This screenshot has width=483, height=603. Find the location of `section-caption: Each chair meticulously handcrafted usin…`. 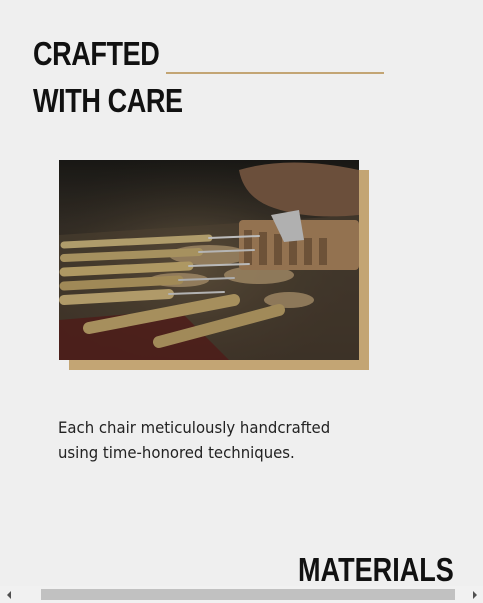

section-caption: Each chair meticulously handcrafted usin… is located at coordinates (207, 440).